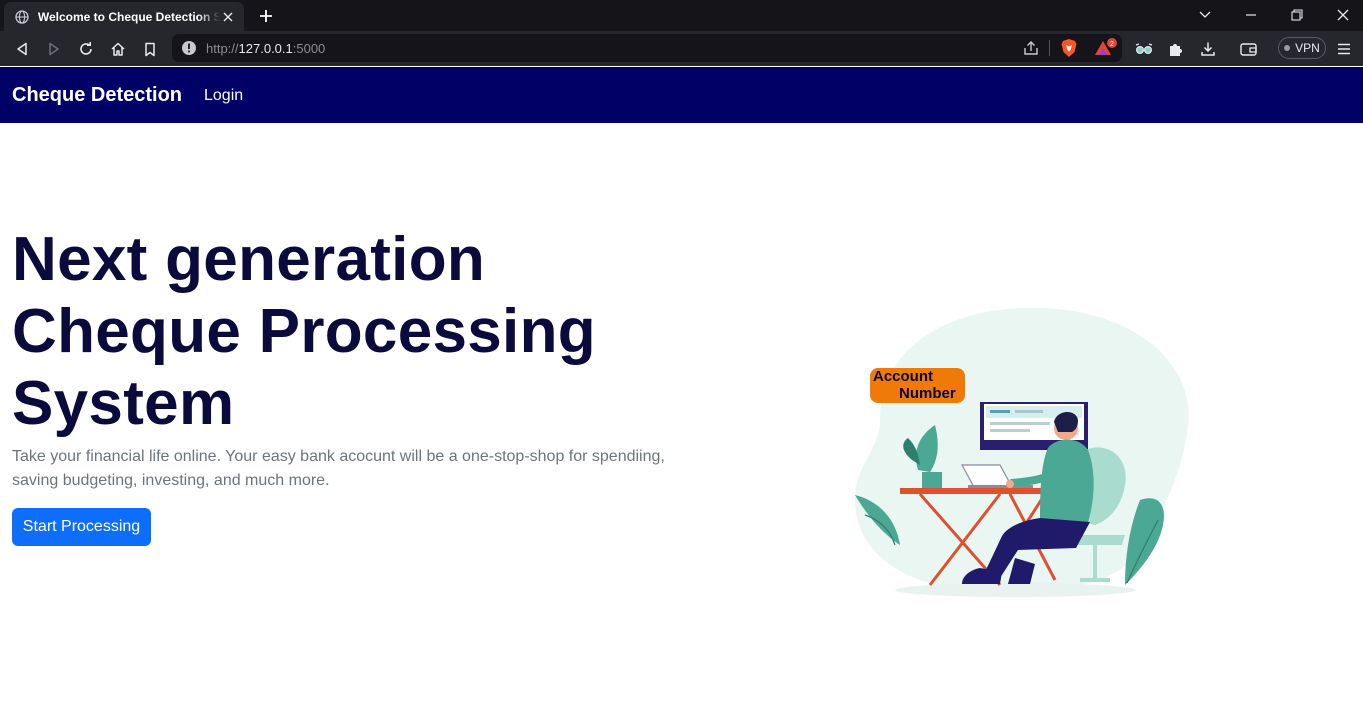  Describe the element at coordinates (1049, 48) in the screenshot. I see `address-bar-divider` at that location.